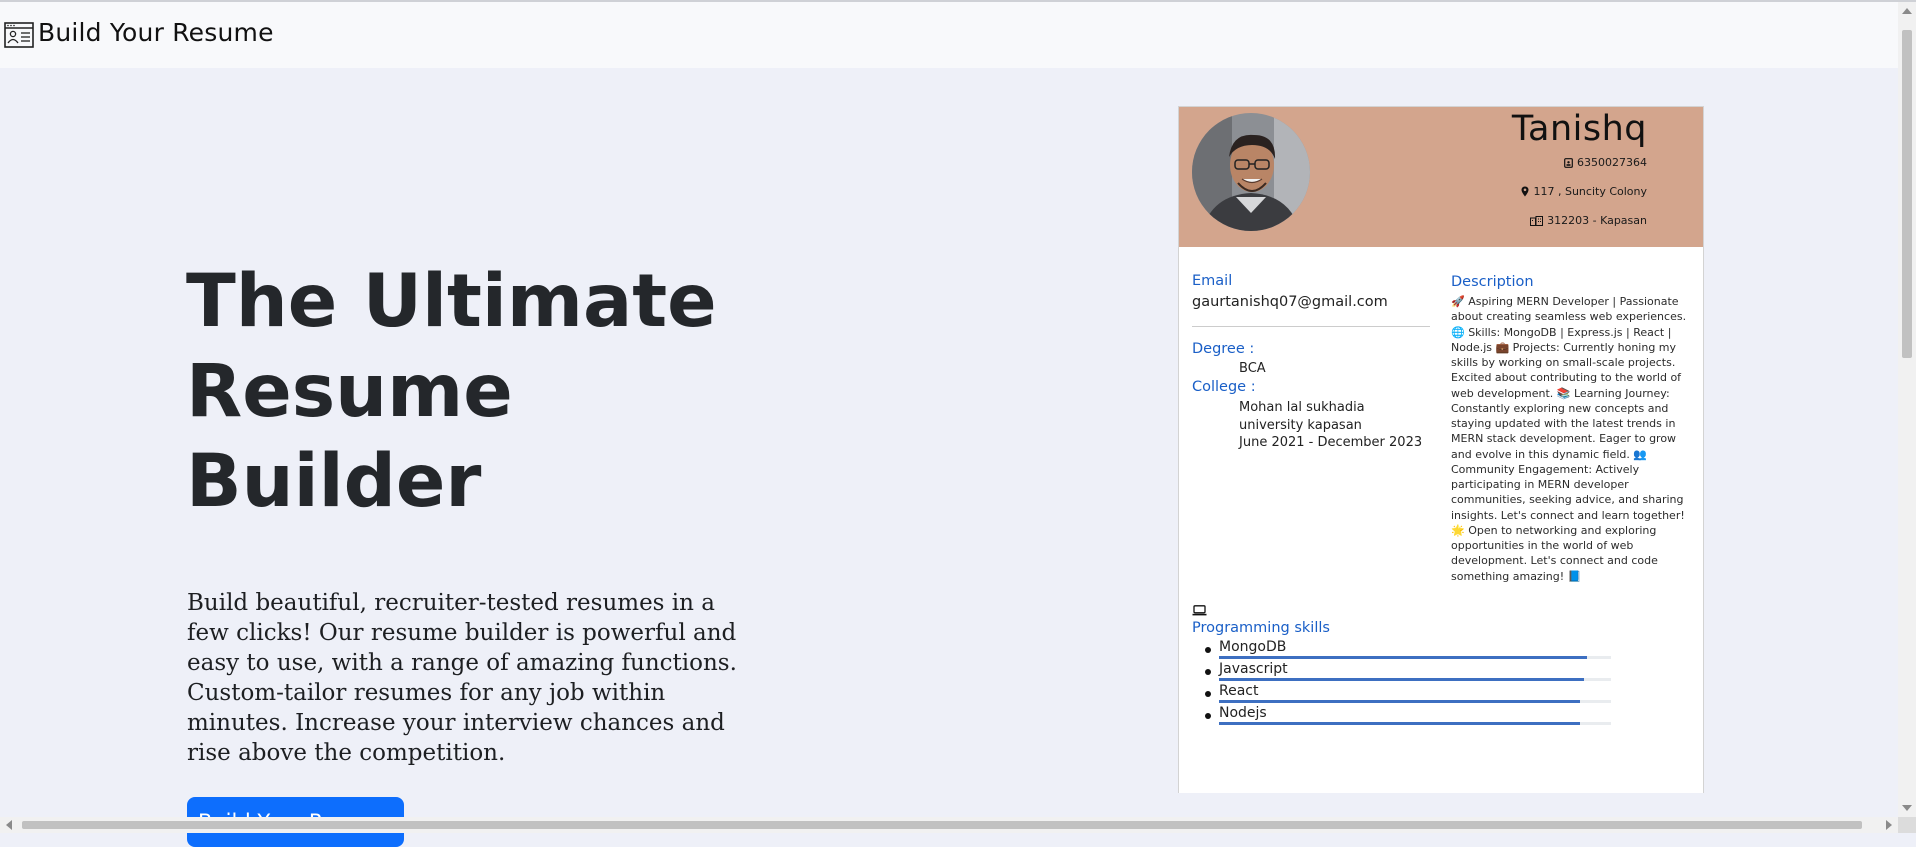 This screenshot has height=847, width=1916. What do you see at coordinates (9, 825) in the screenshot?
I see `scroll-left-arrow-icon` at bounding box center [9, 825].